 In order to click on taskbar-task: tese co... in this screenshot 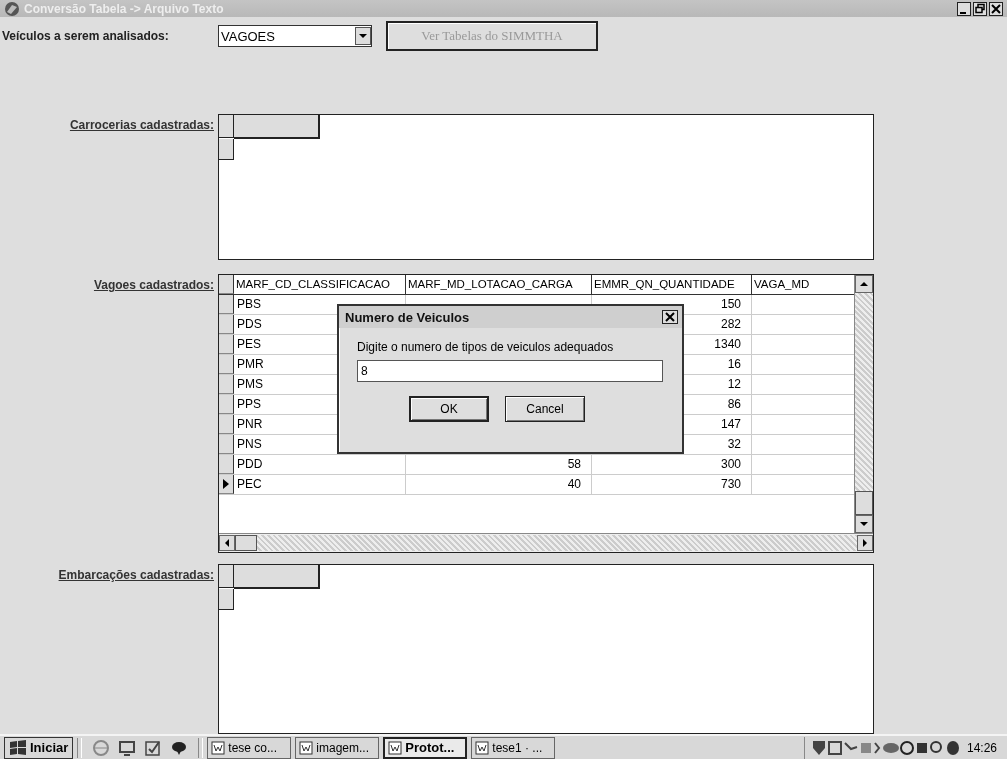, I will do `click(249, 747)`.